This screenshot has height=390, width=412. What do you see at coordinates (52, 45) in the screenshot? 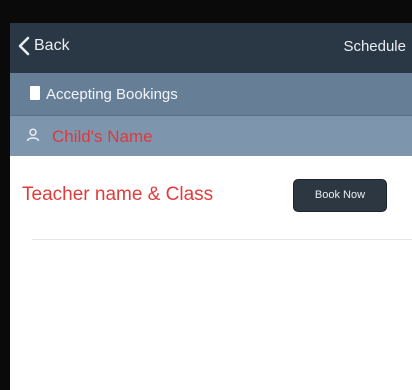
I see `back-label: Back` at bounding box center [52, 45].